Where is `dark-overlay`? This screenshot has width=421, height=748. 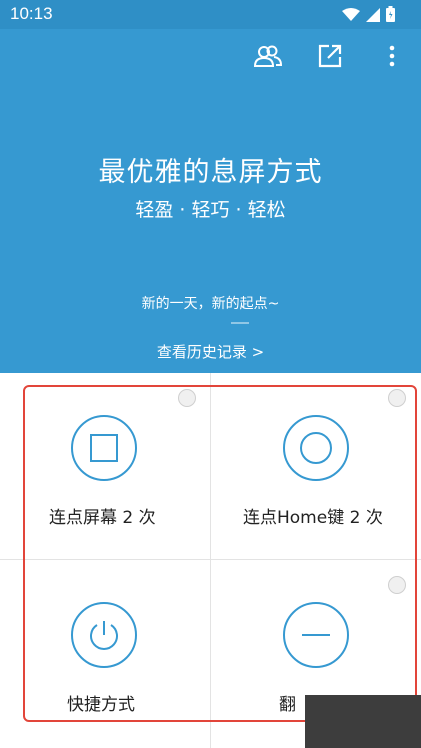
dark-overlay is located at coordinates (363, 721).